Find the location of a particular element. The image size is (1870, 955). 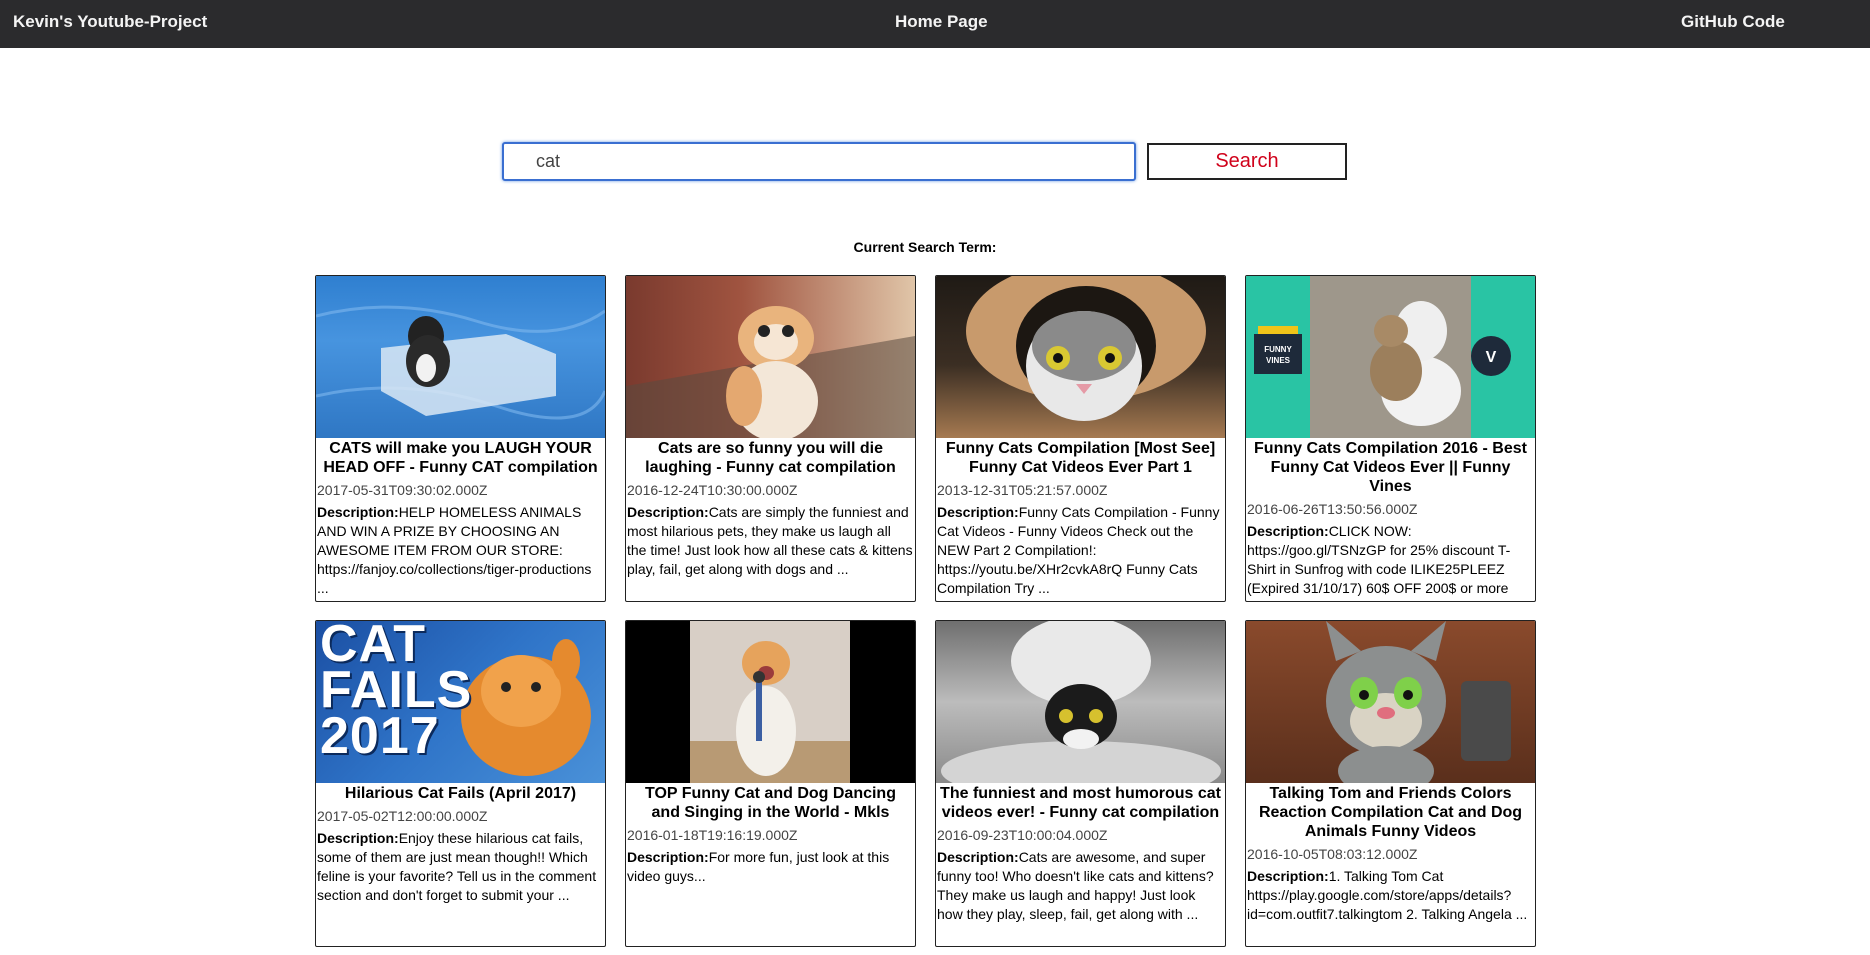

video-title: Hilarious Cat Fails (April 2017) is located at coordinates (460, 793).